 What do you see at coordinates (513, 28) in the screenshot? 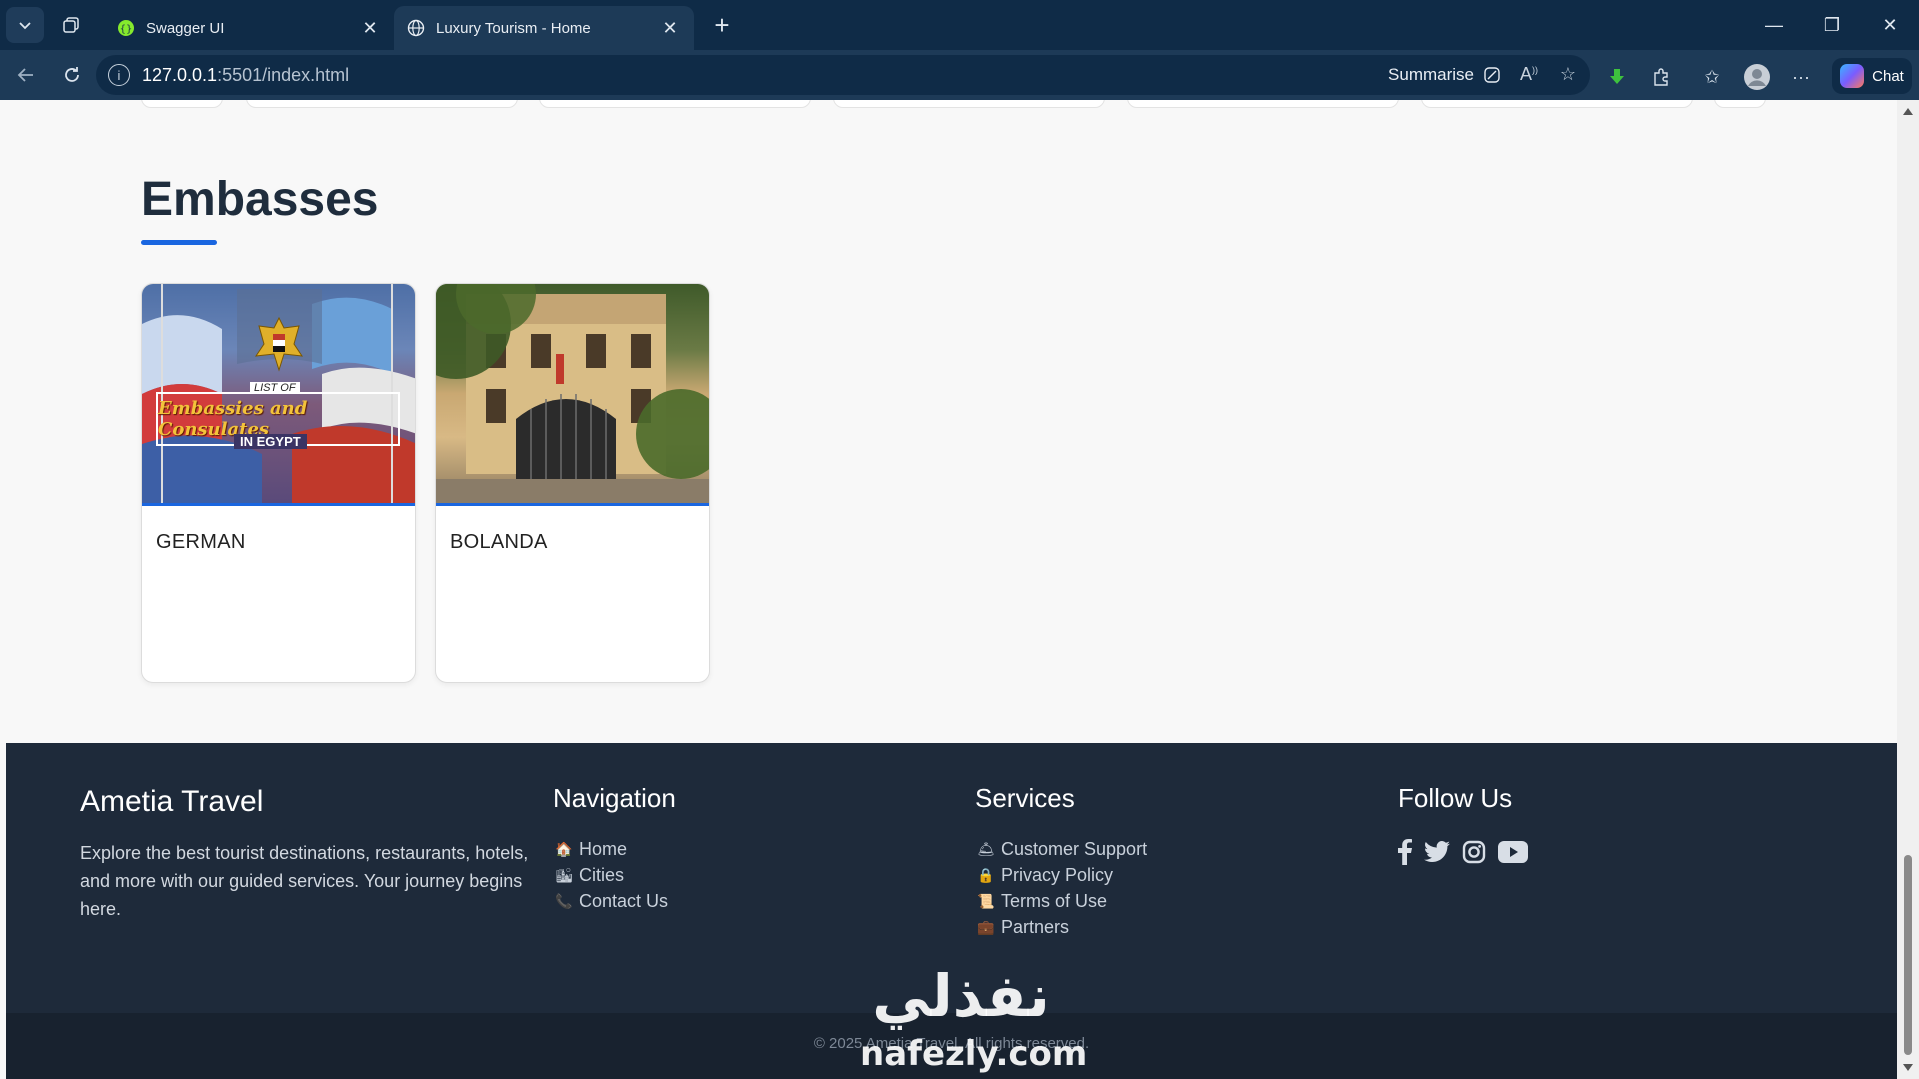
I see `tab-title: Luxury Tourism - Home` at bounding box center [513, 28].